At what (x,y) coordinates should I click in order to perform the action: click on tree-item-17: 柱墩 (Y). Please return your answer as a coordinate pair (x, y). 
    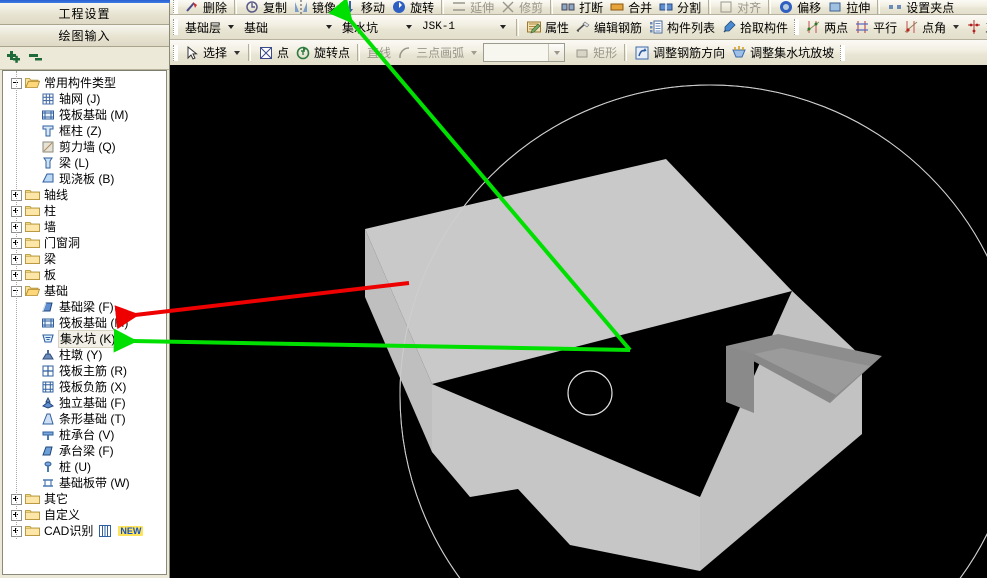
    Looking at the image, I should click on (84, 355).